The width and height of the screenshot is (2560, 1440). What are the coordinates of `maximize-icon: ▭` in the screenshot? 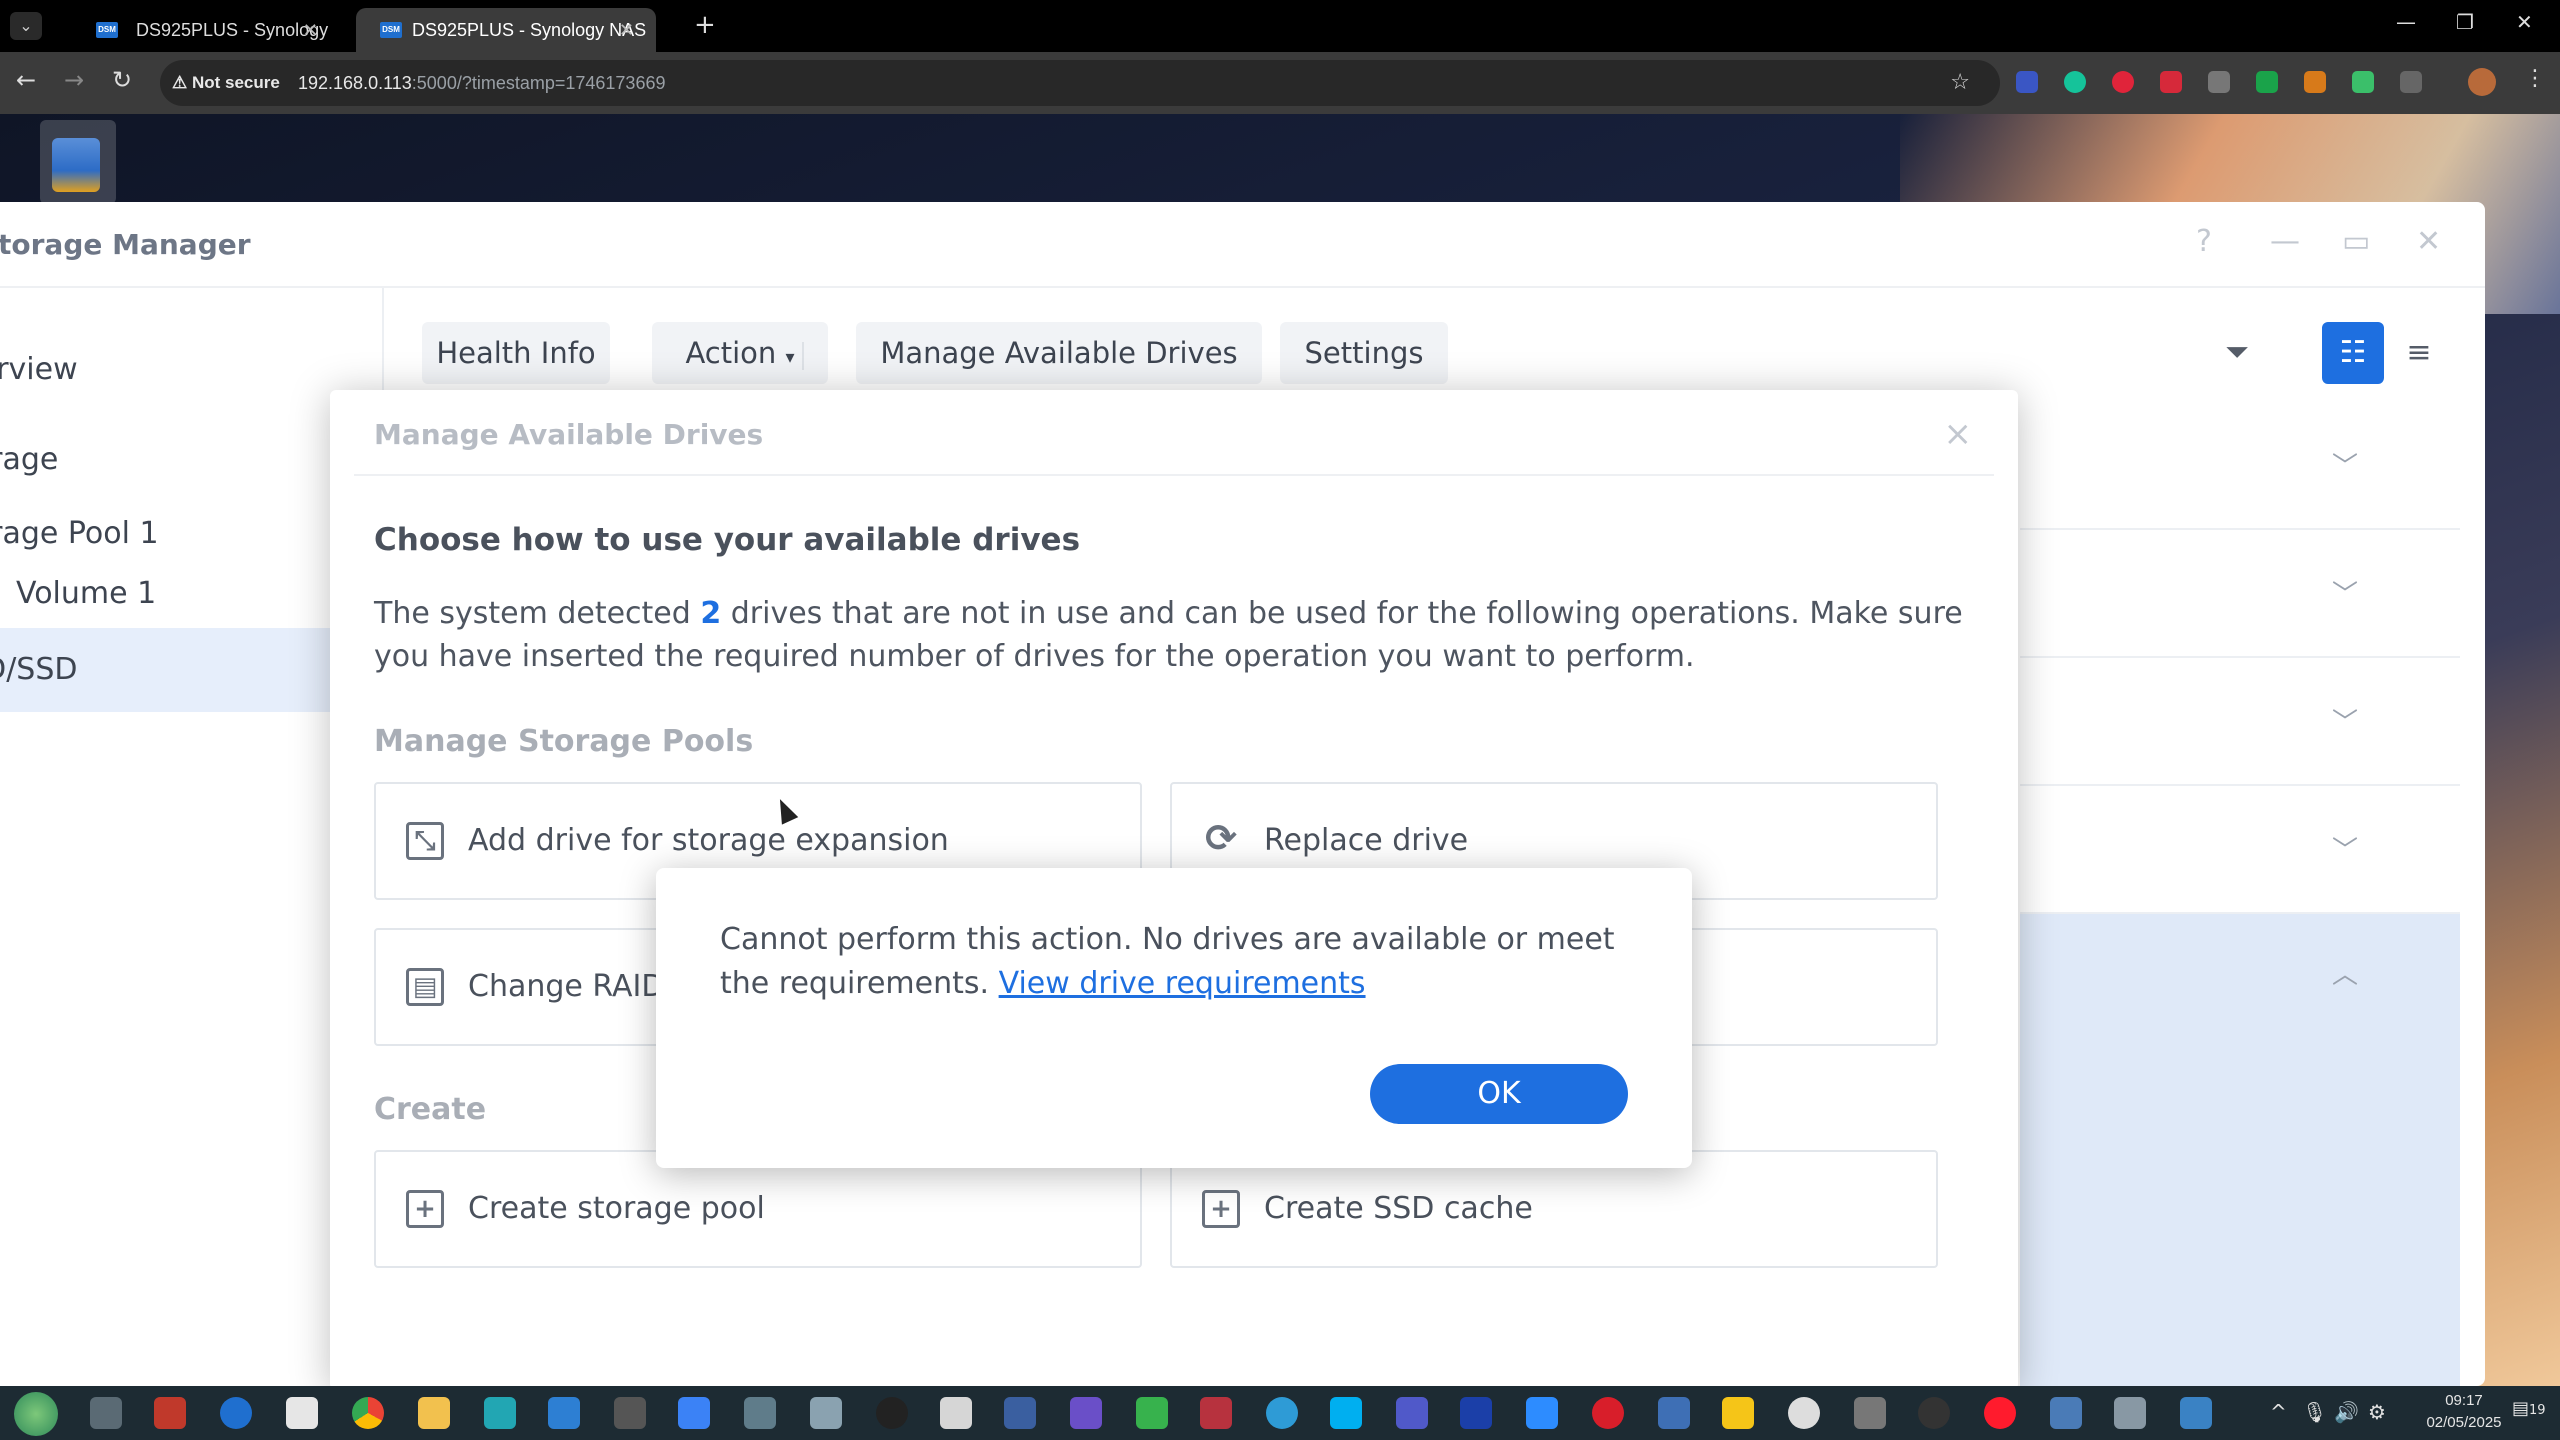 It's located at (2356, 241).